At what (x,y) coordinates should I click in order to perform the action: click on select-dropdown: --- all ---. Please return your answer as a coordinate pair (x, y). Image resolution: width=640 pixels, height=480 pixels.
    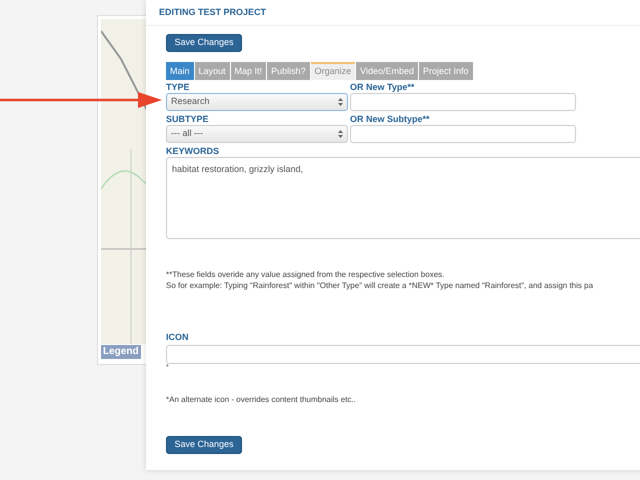
    Looking at the image, I should click on (257, 133).